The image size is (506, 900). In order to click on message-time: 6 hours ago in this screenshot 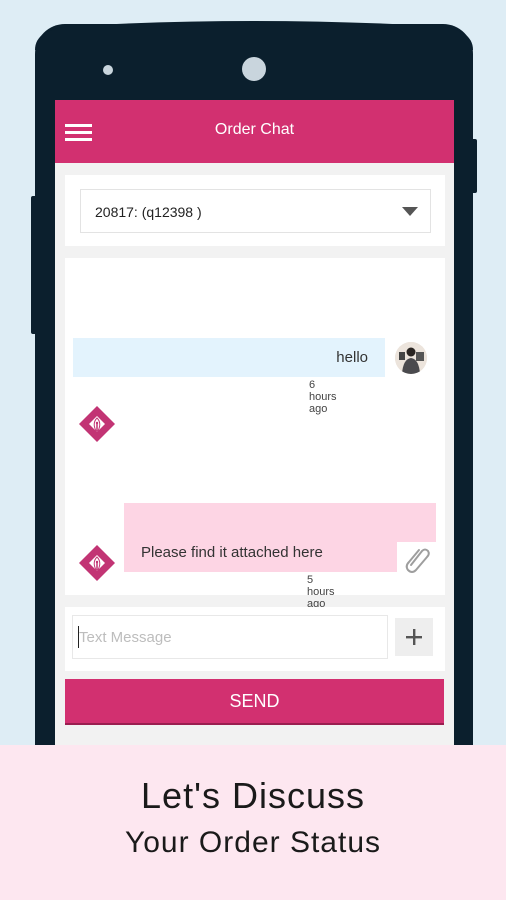, I will do `click(323, 397)`.